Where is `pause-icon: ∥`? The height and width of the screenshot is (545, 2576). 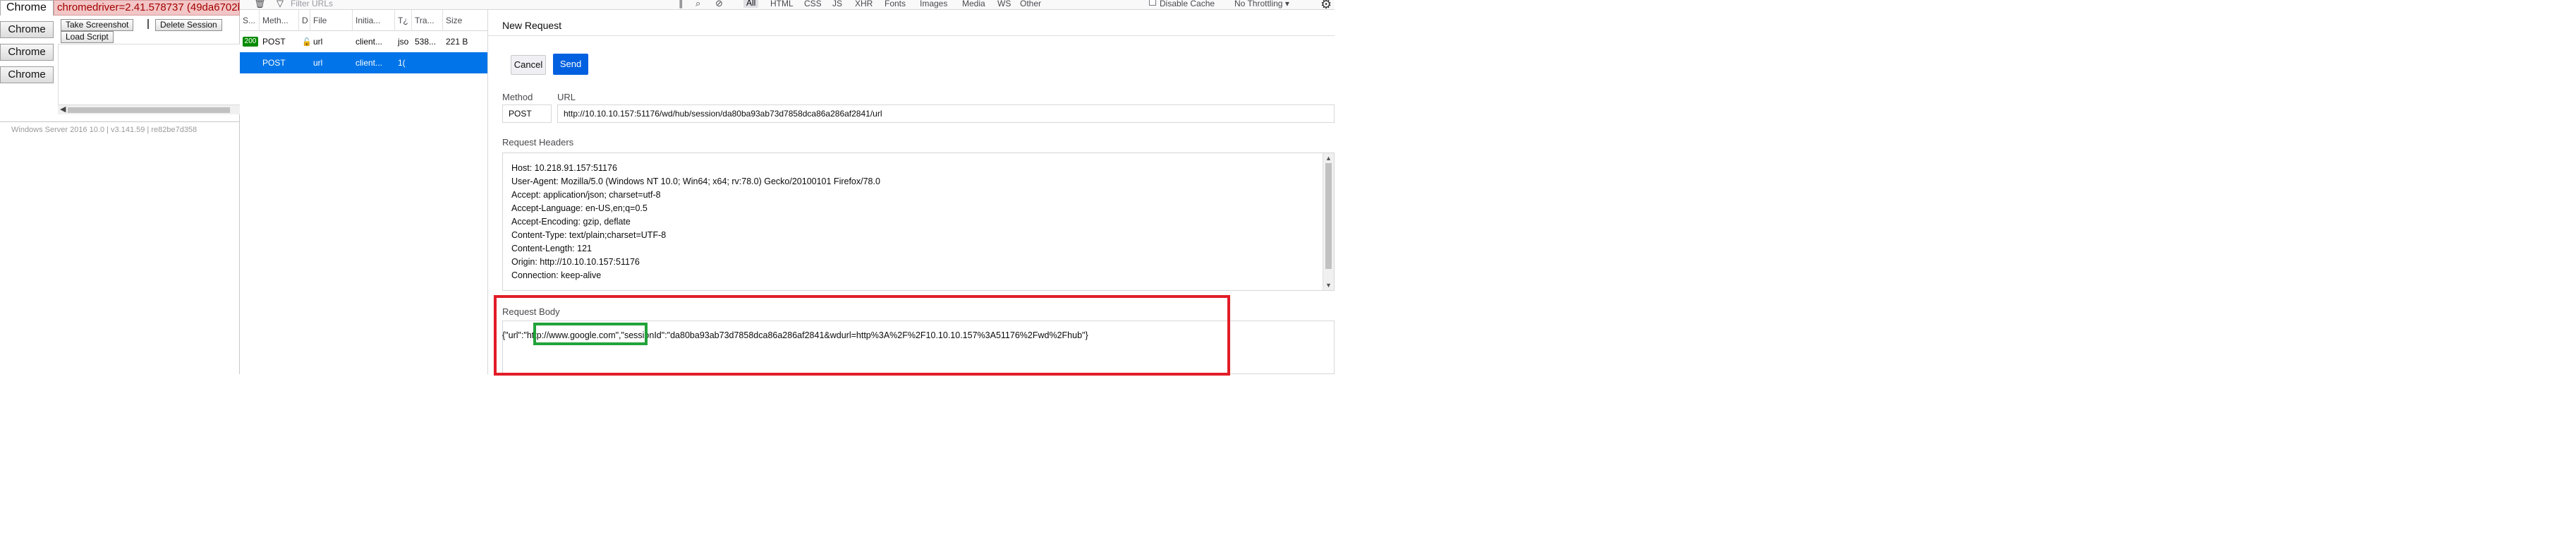
pause-icon: ∥ is located at coordinates (681, 4).